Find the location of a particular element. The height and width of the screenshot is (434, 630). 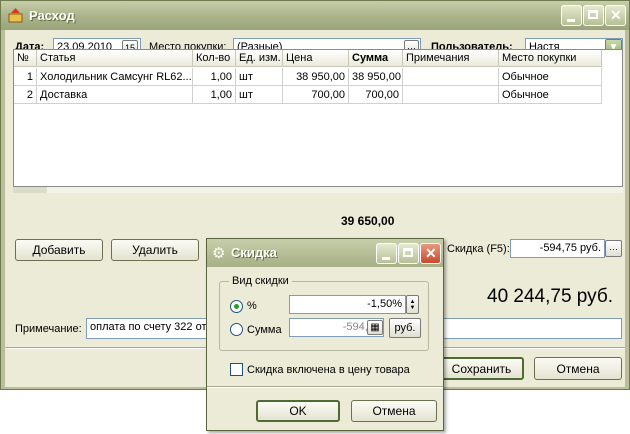

grid-total: 39 650,00 is located at coordinates (368, 221).